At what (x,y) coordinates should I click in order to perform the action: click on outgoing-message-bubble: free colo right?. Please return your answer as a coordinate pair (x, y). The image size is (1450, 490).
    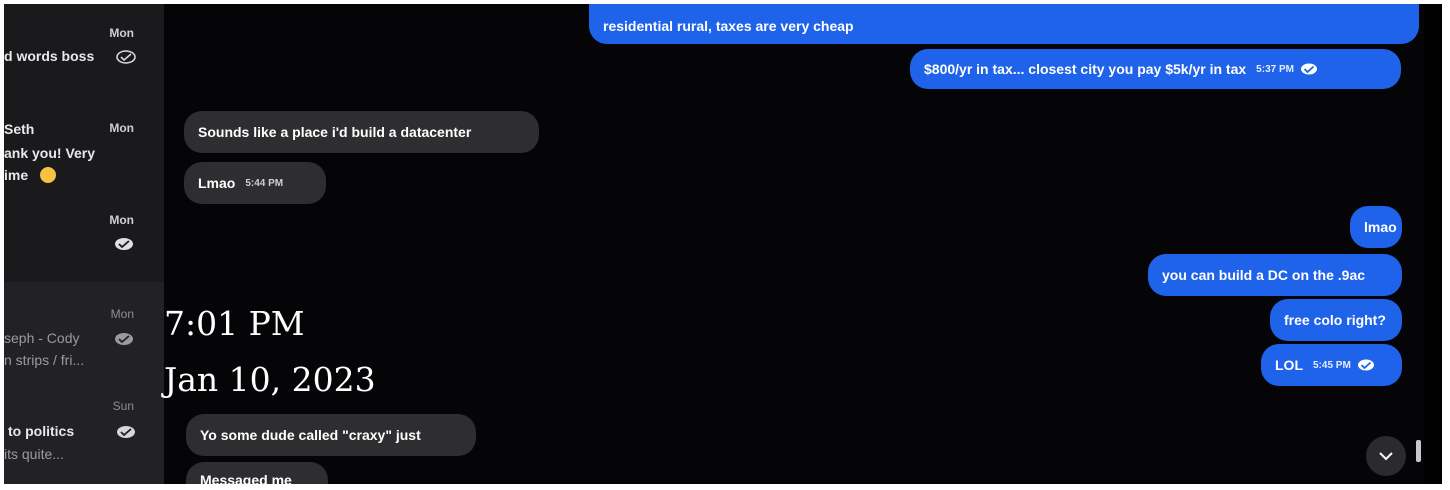
    Looking at the image, I should click on (1336, 320).